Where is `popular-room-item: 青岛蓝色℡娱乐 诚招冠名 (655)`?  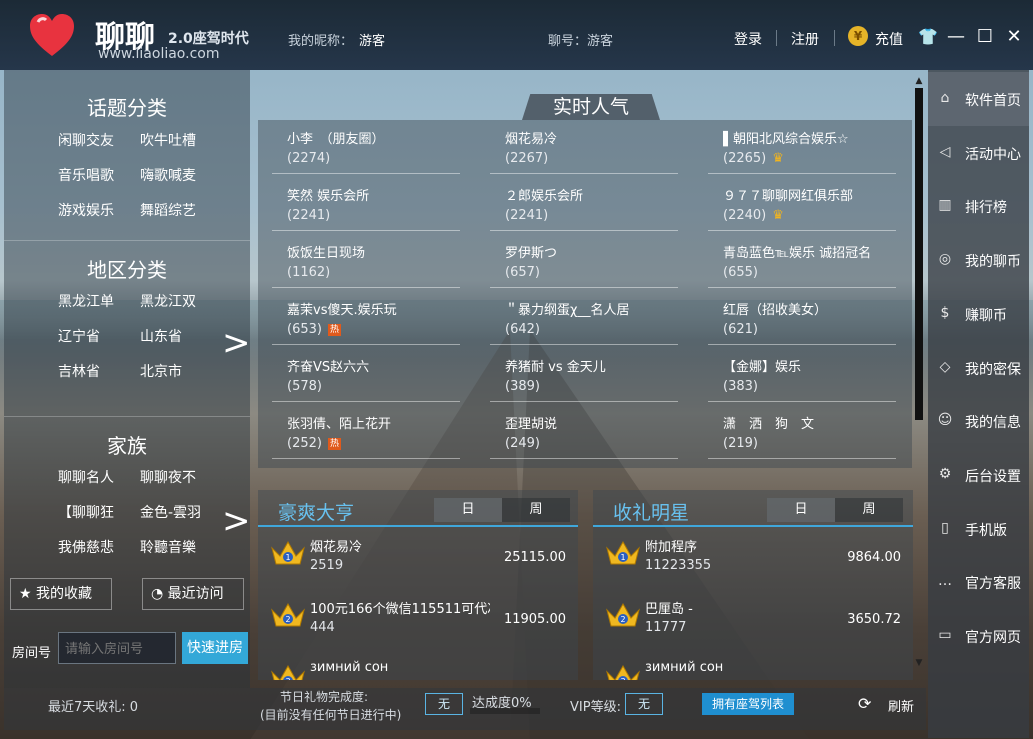 popular-room-item: 青岛蓝色℡娱乐 诚招冠名 (655) is located at coordinates (802, 262).